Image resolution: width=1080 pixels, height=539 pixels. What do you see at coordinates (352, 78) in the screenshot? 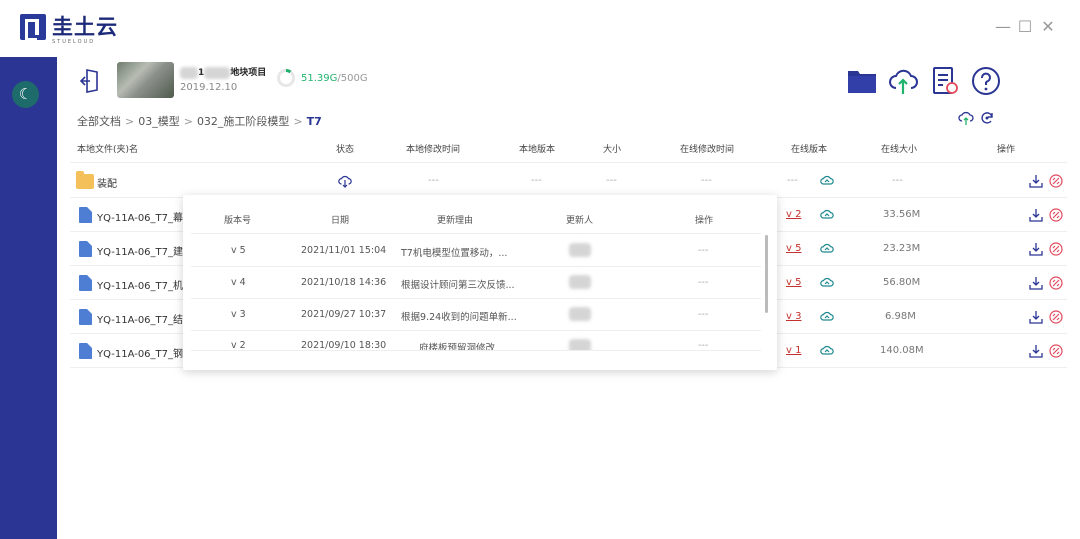
I see `storage-total: /500G` at bounding box center [352, 78].